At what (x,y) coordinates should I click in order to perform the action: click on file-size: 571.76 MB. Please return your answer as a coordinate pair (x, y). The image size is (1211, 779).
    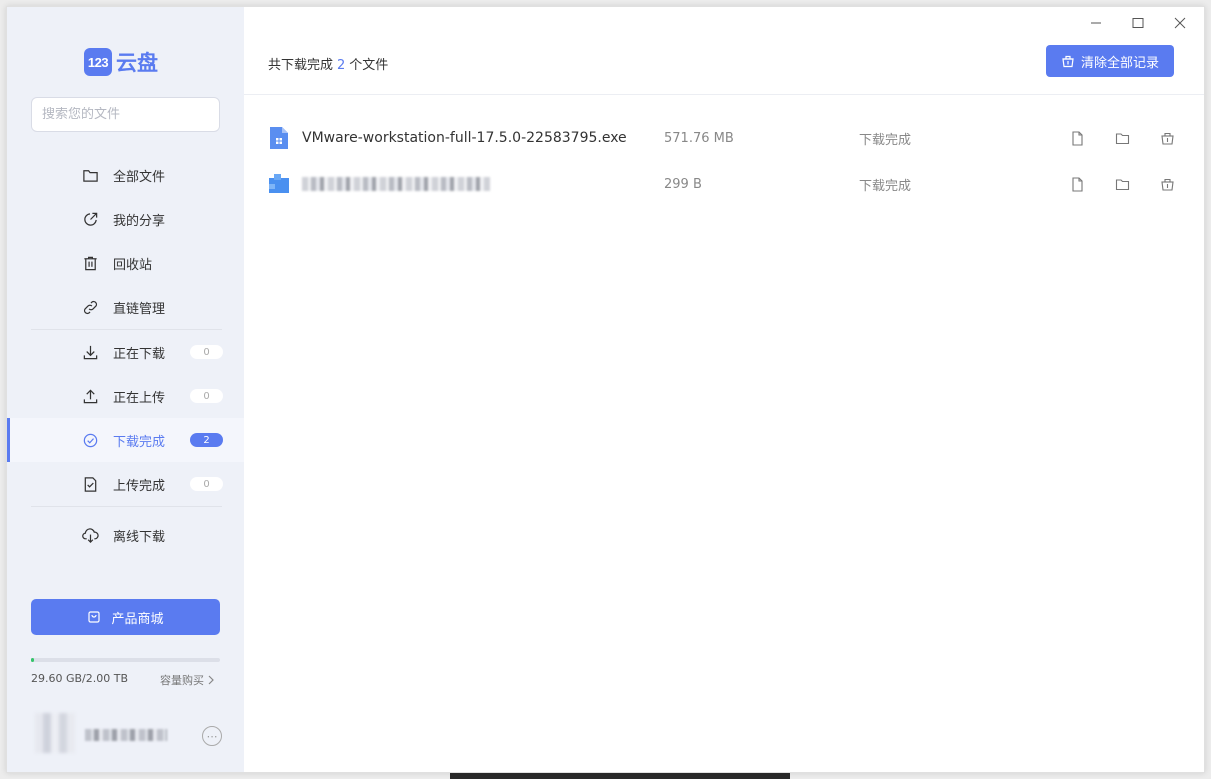
    Looking at the image, I should click on (699, 138).